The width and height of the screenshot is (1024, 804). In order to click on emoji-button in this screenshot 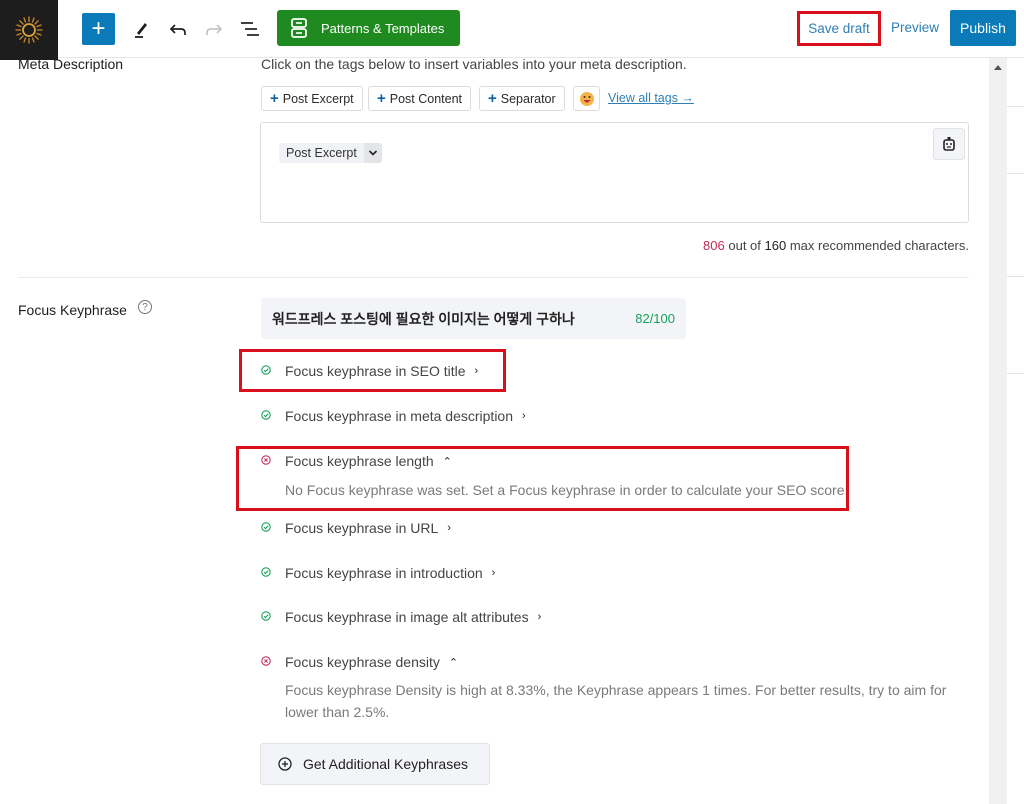, I will do `click(586, 98)`.